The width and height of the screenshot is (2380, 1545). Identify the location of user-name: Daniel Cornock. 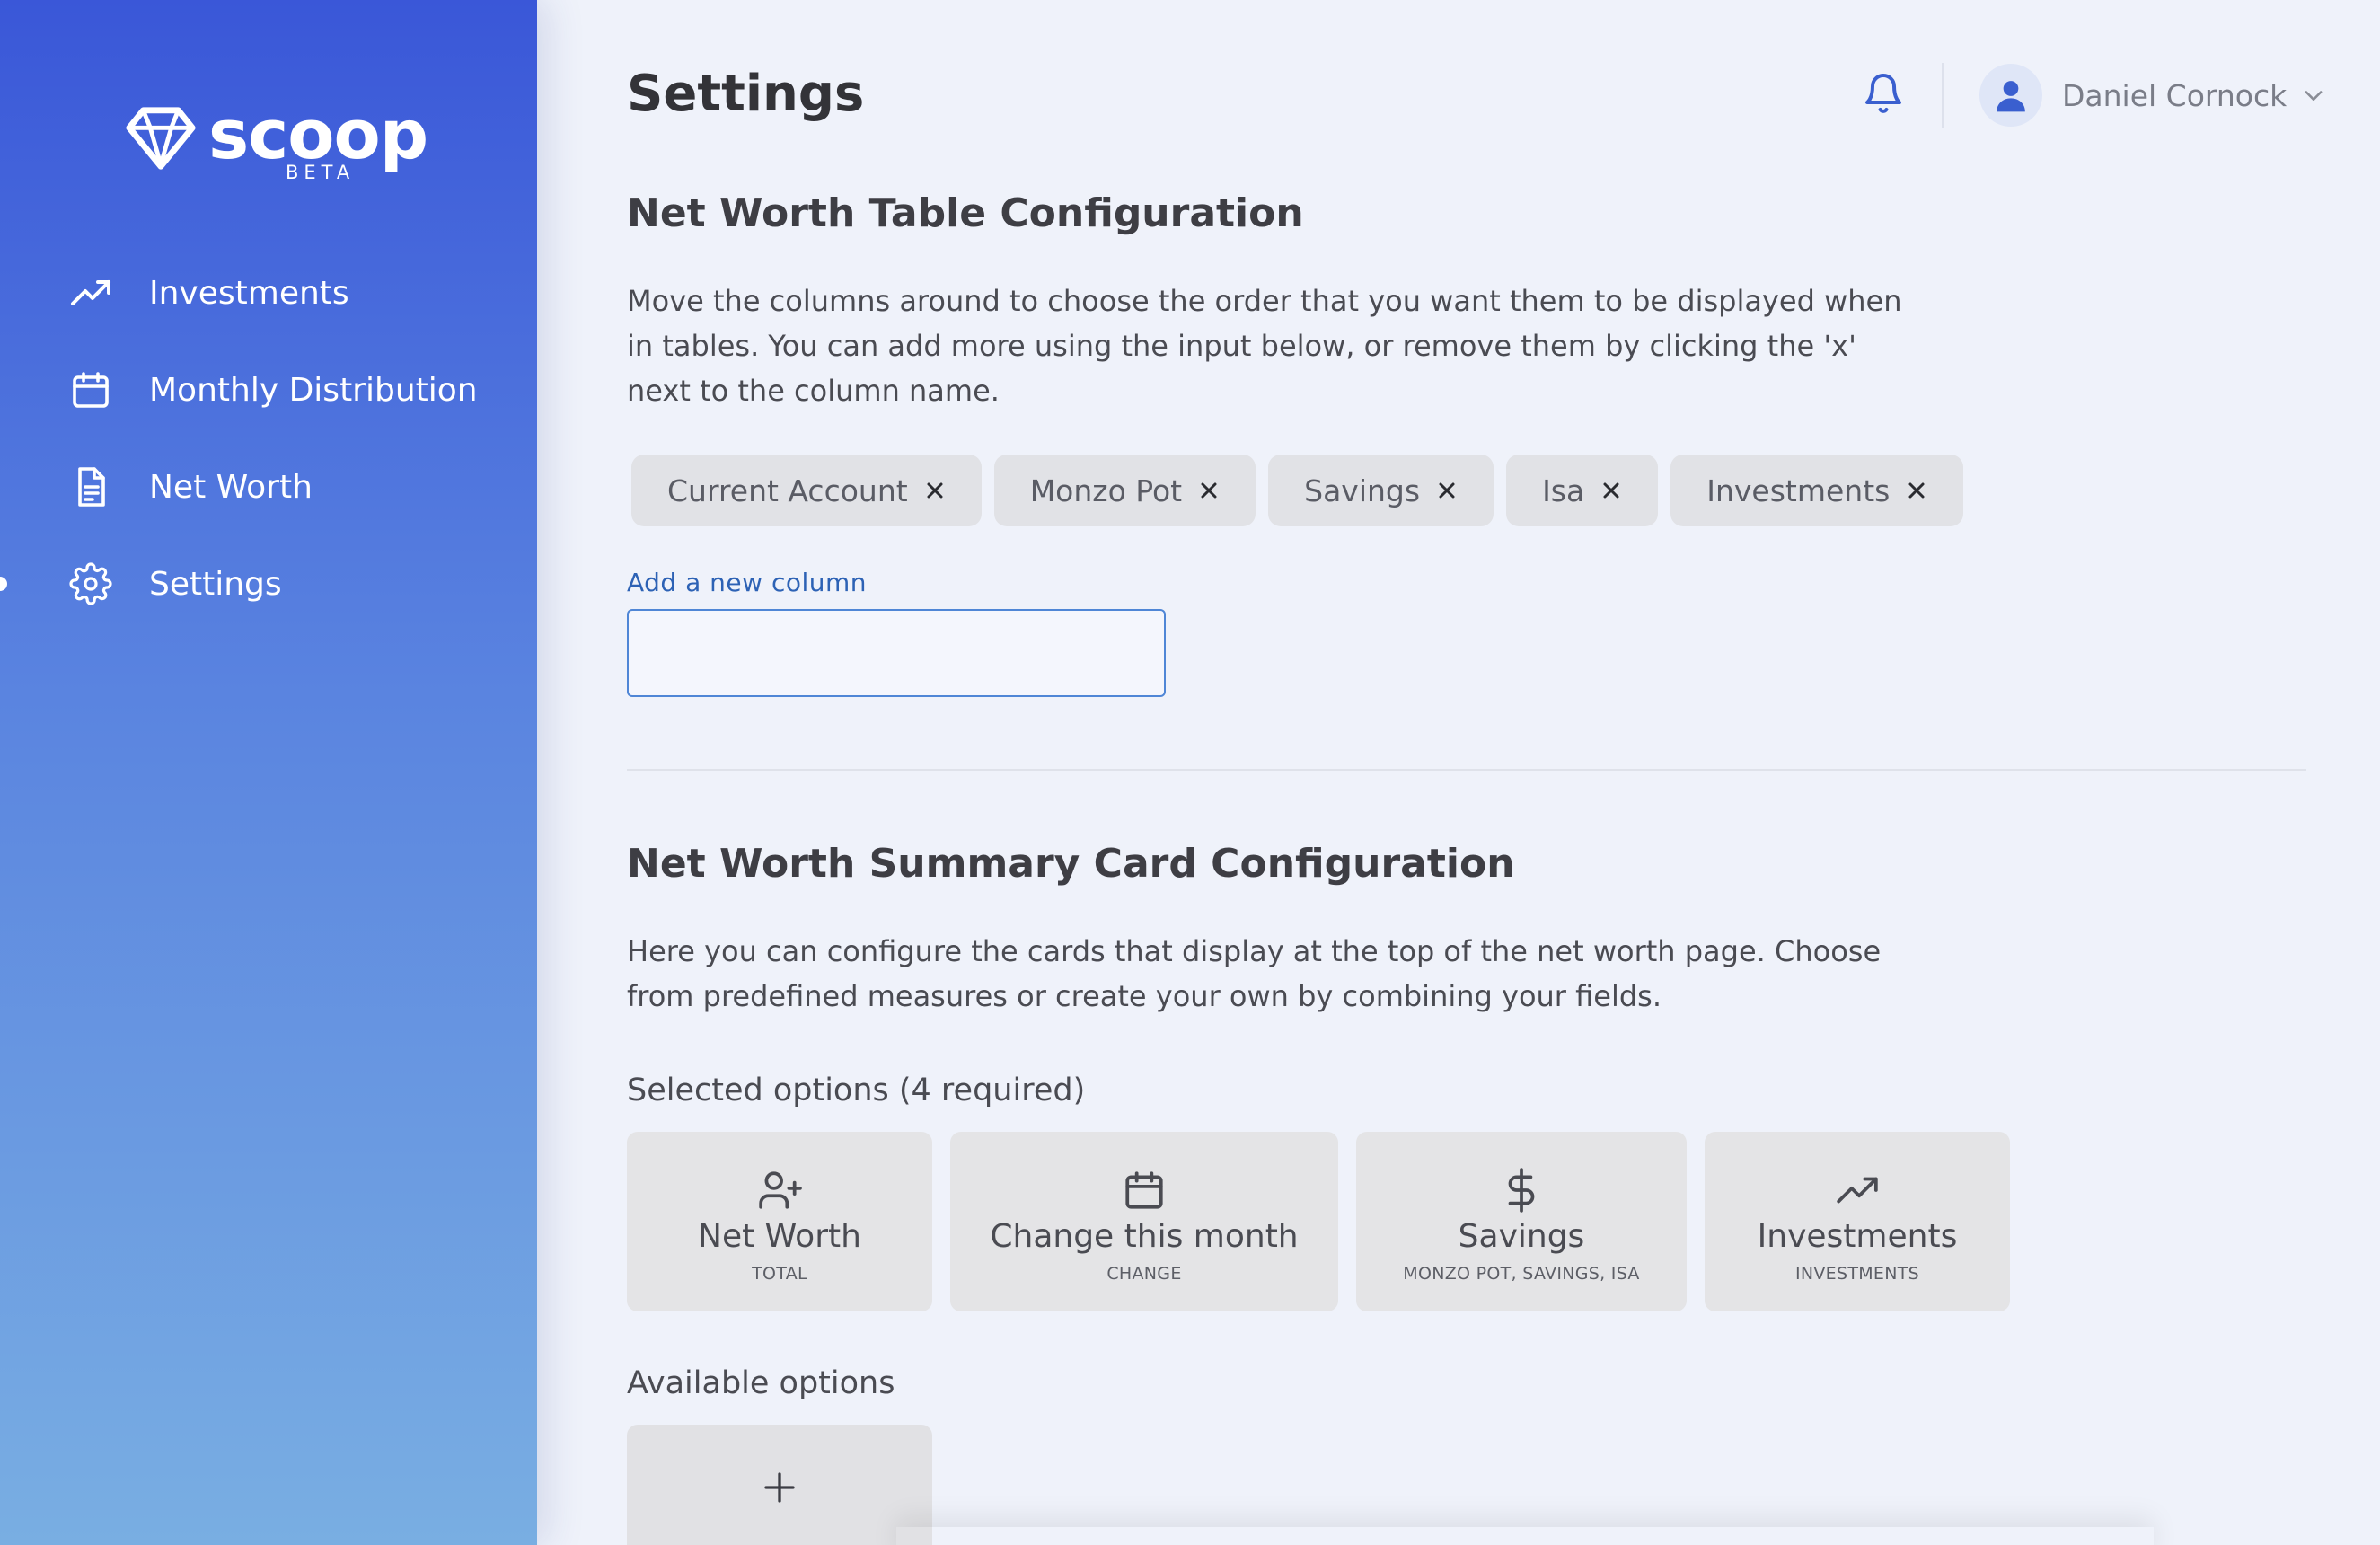
(2174, 95).